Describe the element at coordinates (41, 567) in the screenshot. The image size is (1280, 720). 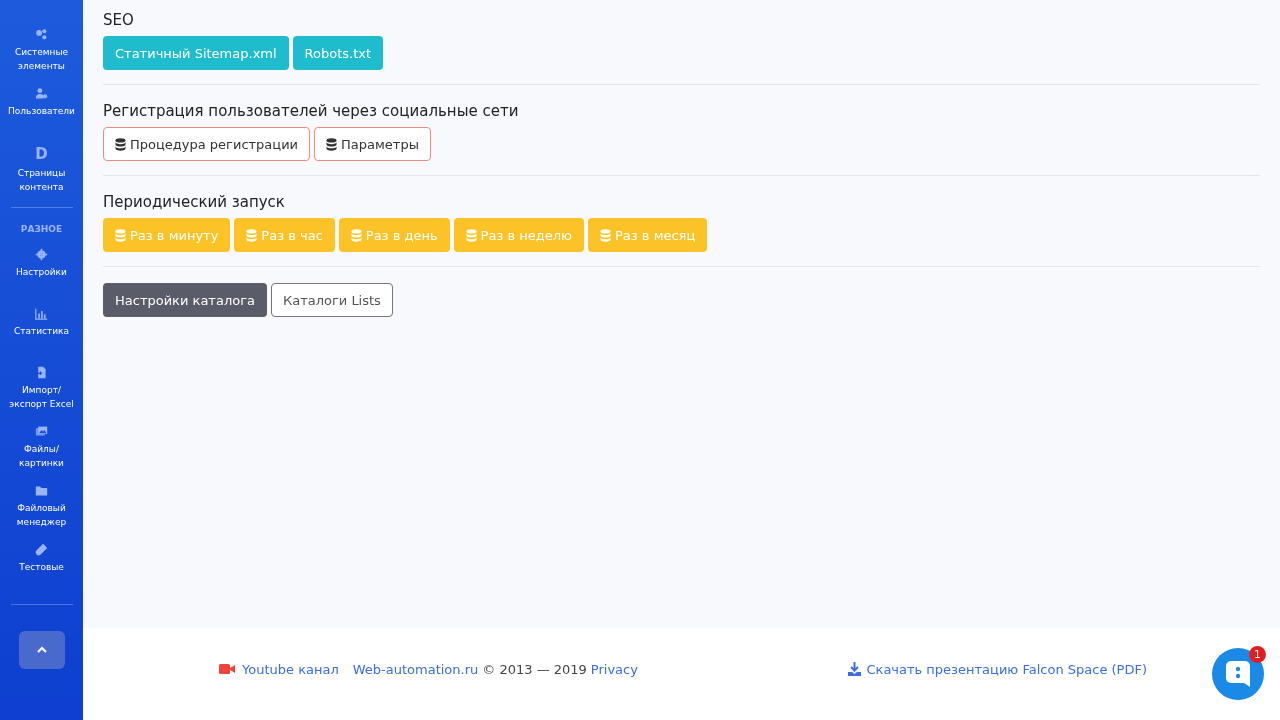
I see `sidebar-item: Тестовые` at that location.